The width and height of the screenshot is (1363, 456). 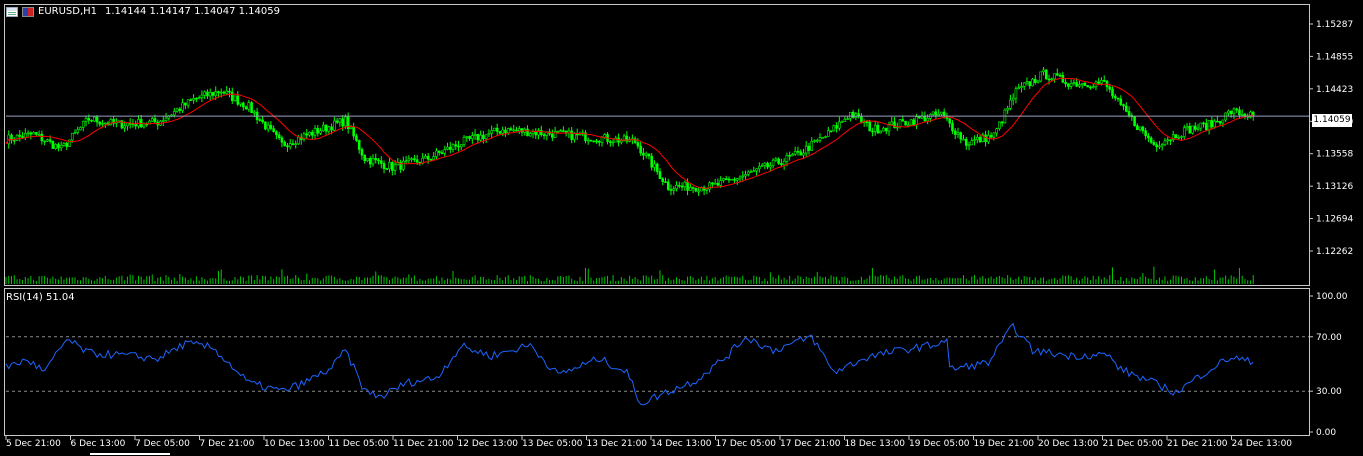 I want to click on current-price-tag: 1.14059, so click(x=1332, y=120).